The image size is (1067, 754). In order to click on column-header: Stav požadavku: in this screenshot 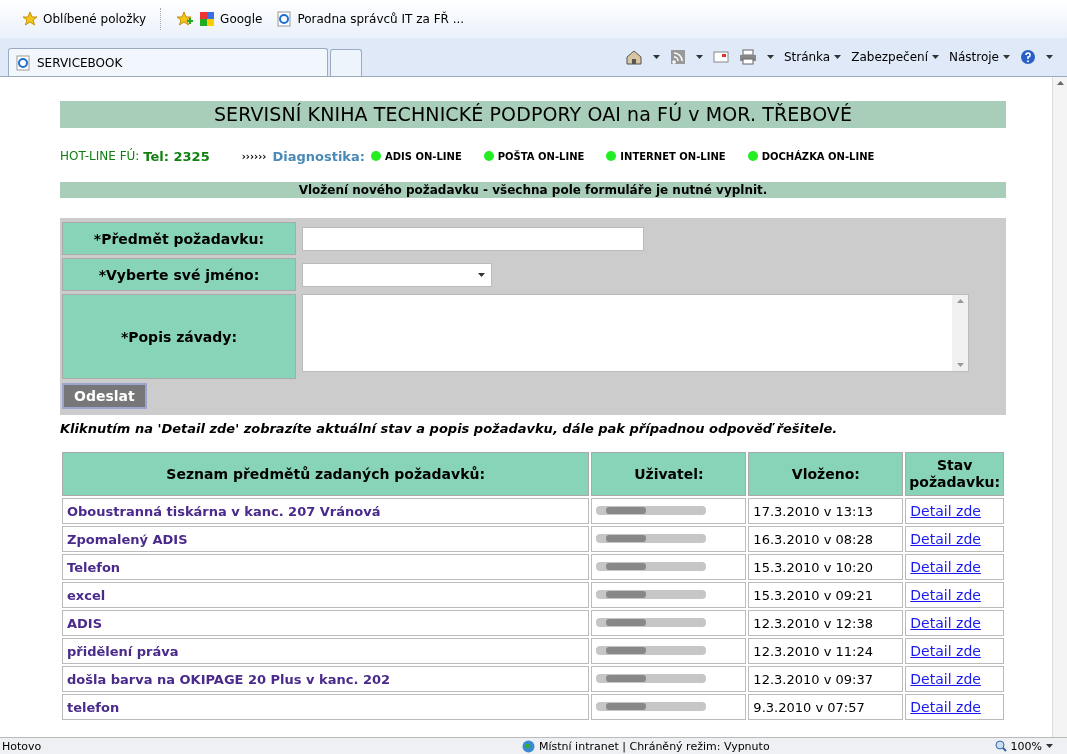, I will do `click(954, 474)`.